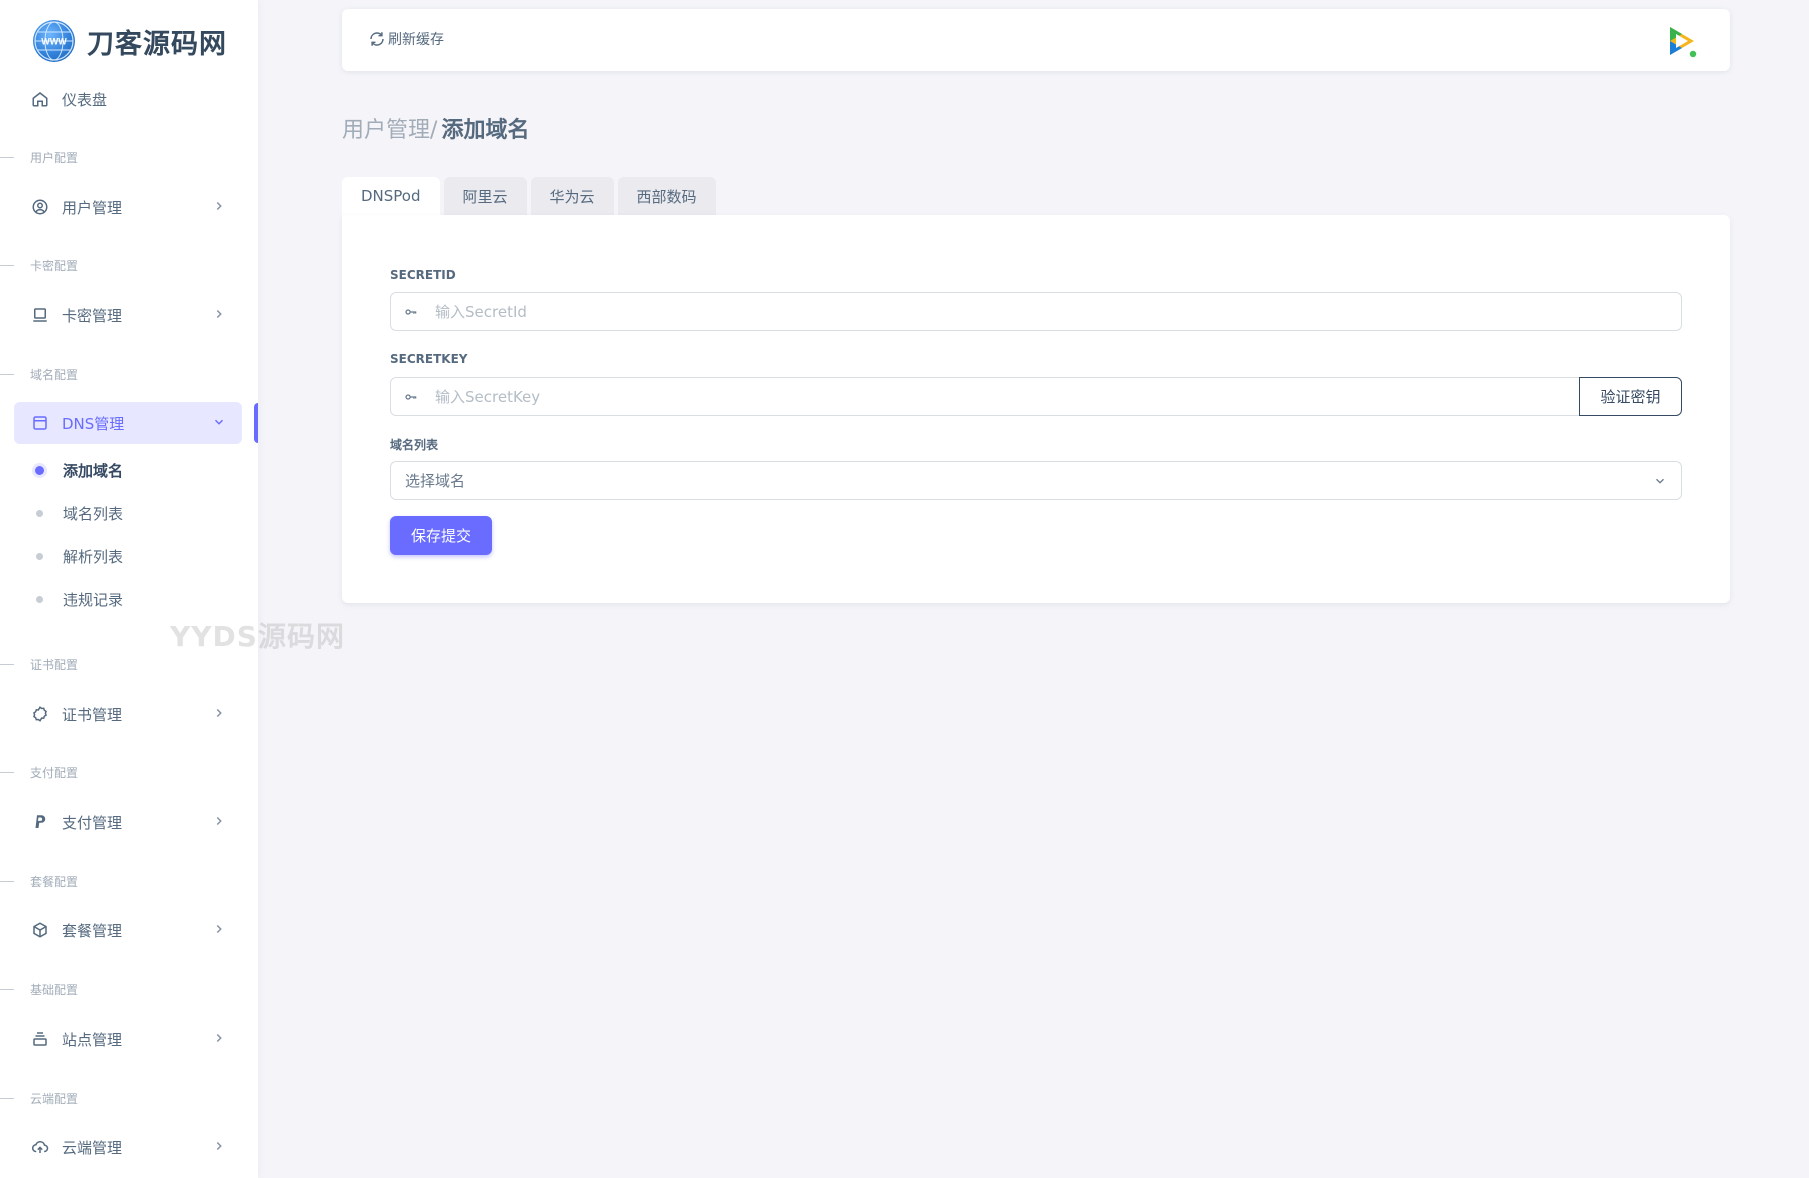 This screenshot has width=1809, height=1178. I want to click on laptop-icon, so click(40, 315).